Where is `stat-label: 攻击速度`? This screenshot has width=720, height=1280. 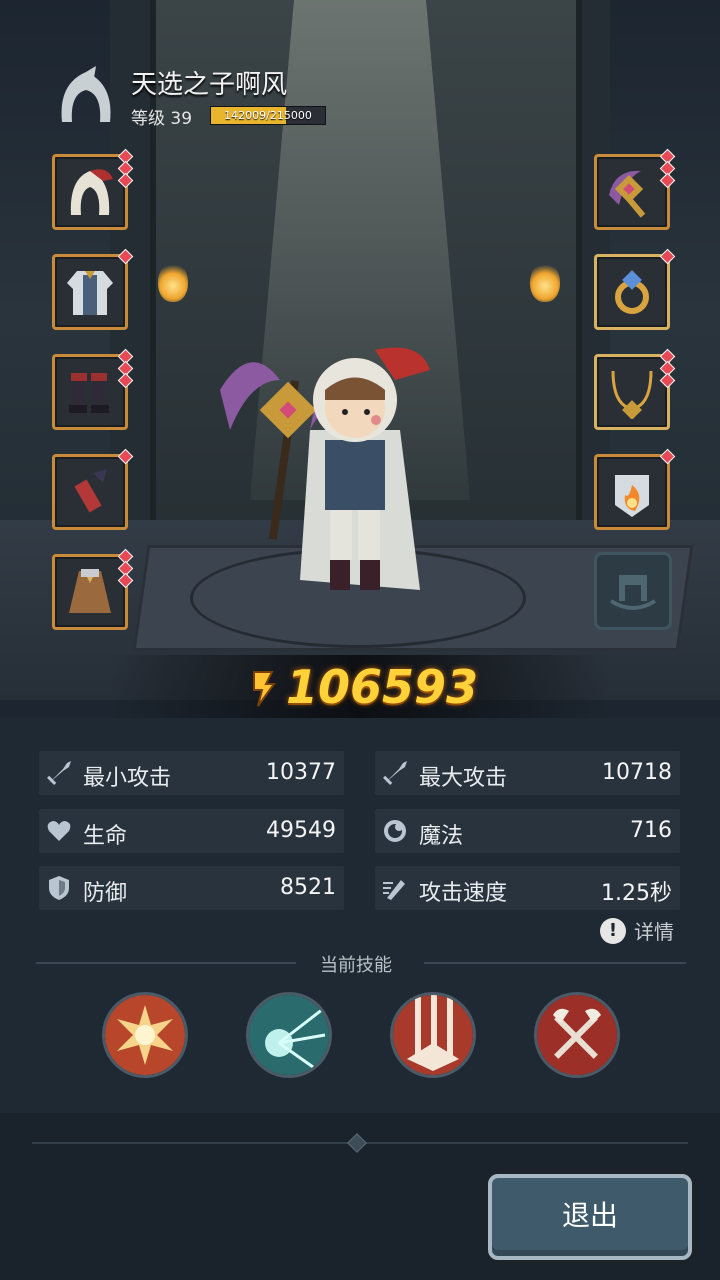 stat-label: 攻击速度 is located at coordinates (463, 893).